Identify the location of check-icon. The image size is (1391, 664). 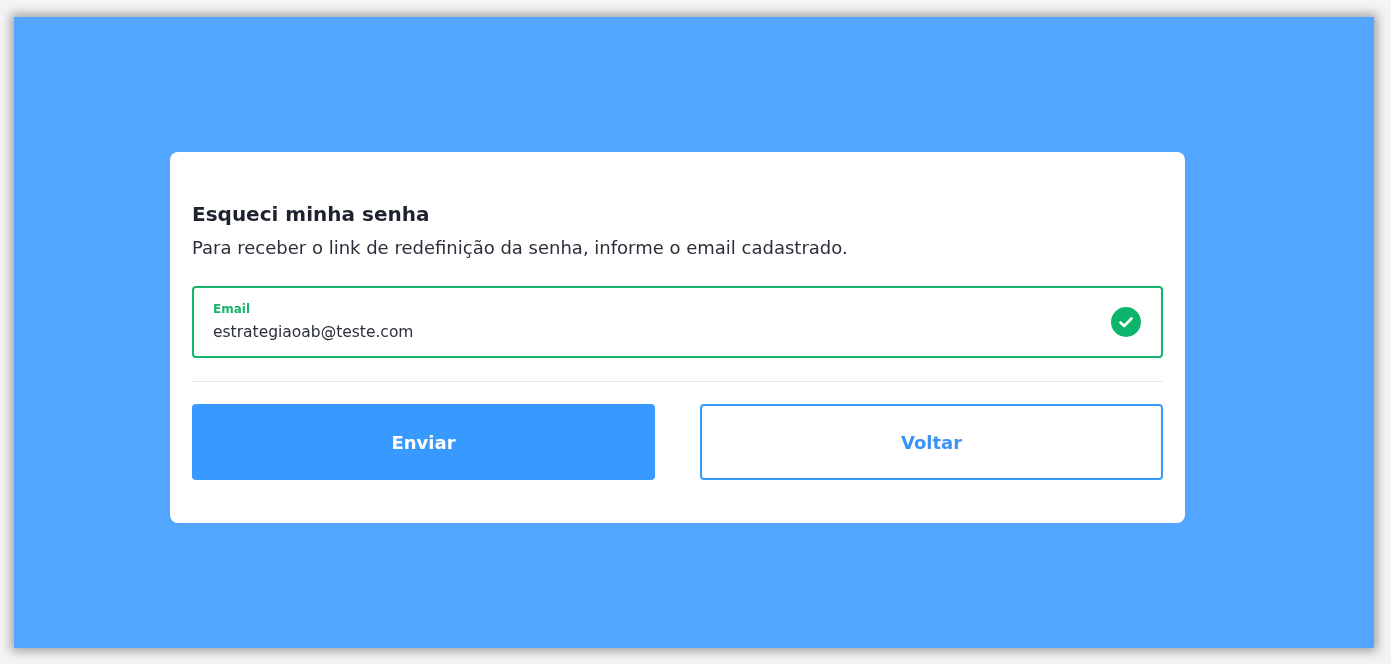
(1126, 322).